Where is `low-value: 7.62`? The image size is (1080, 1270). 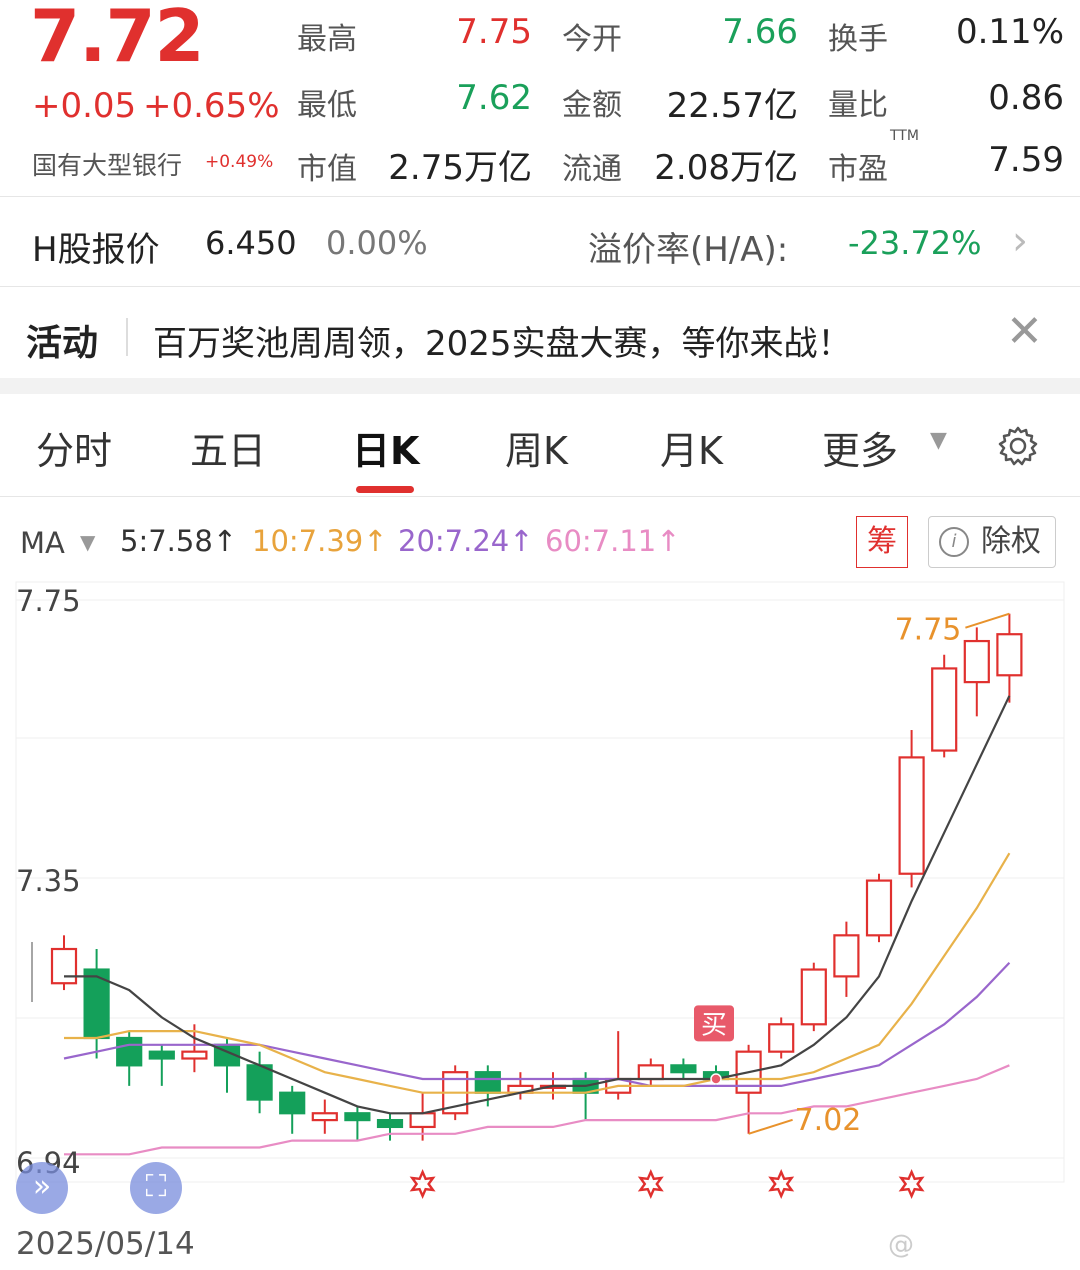
low-value: 7.62 is located at coordinates (494, 98).